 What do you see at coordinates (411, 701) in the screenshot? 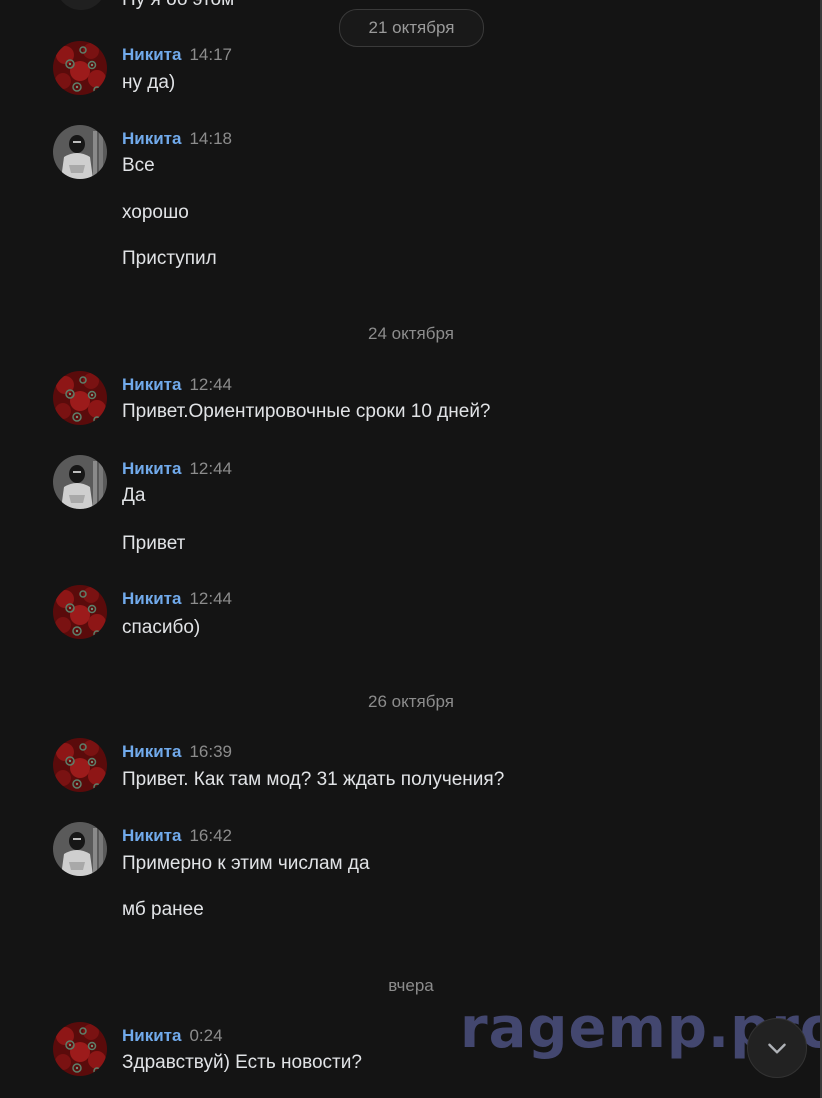
I see `date-separator: 26 октября` at bounding box center [411, 701].